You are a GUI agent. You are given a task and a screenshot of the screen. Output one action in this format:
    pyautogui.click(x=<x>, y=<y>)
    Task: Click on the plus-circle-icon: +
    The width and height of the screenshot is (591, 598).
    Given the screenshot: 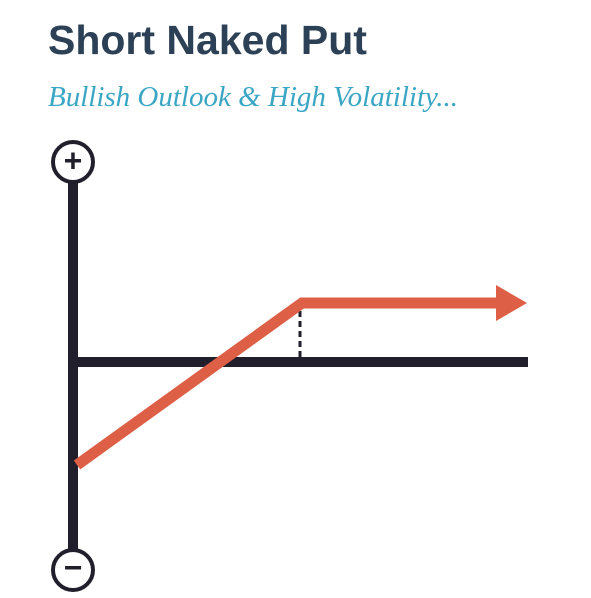 What is the action you would take?
    pyautogui.click(x=73, y=162)
    